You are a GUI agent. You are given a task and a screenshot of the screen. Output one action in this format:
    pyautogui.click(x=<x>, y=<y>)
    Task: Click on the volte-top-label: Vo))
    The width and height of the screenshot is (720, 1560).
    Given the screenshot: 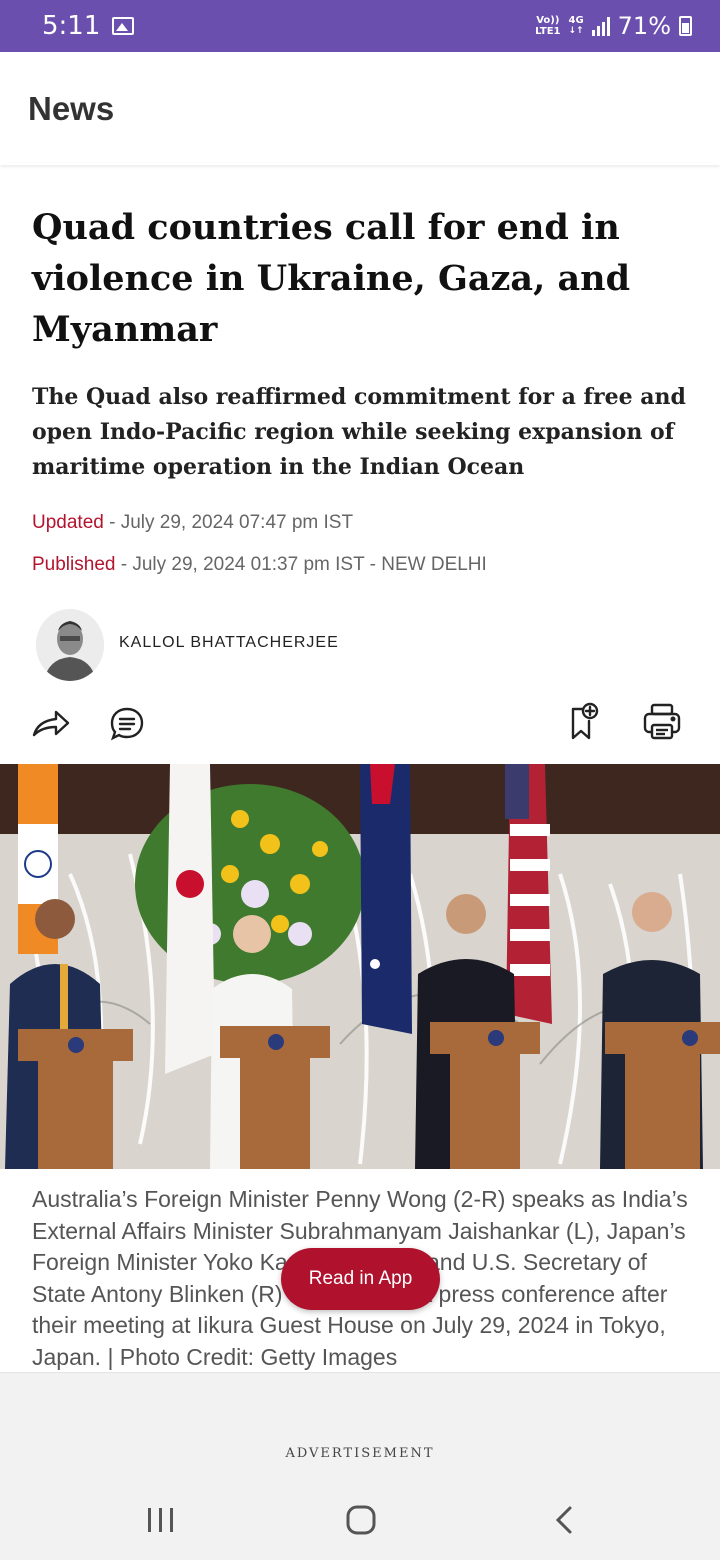 What is the action you would take?
    pyautogui.click(x=548, y=20)
    